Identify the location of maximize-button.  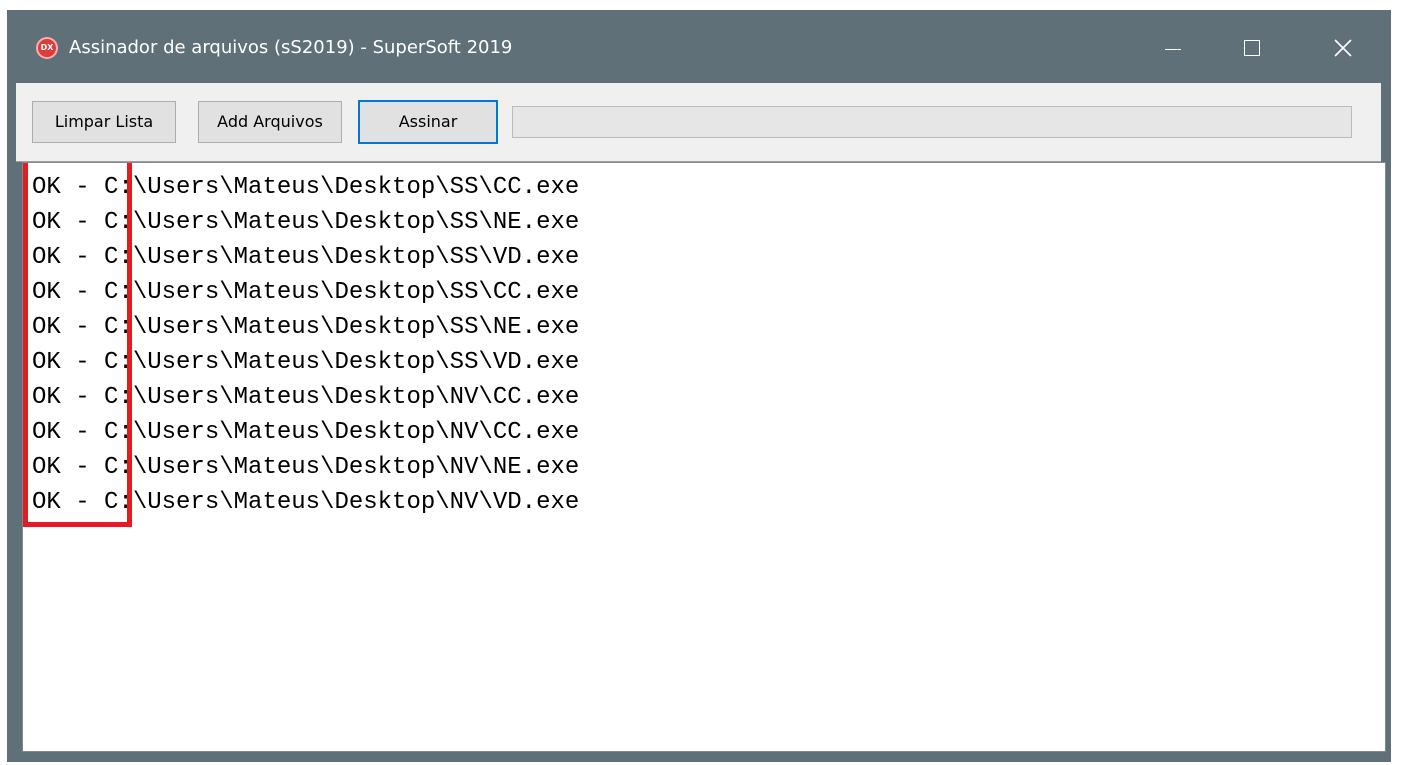
(1253, 47).